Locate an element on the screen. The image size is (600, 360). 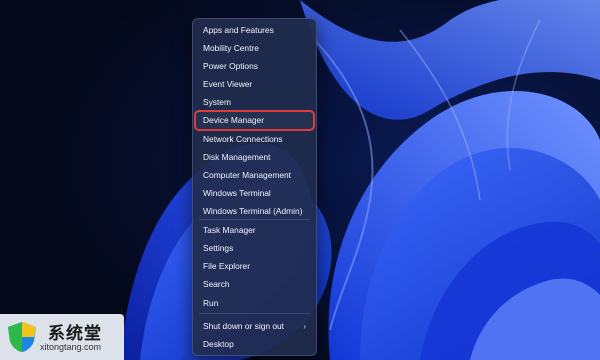
menu-item-label: Task Manager is located at coordinates (229, 230).